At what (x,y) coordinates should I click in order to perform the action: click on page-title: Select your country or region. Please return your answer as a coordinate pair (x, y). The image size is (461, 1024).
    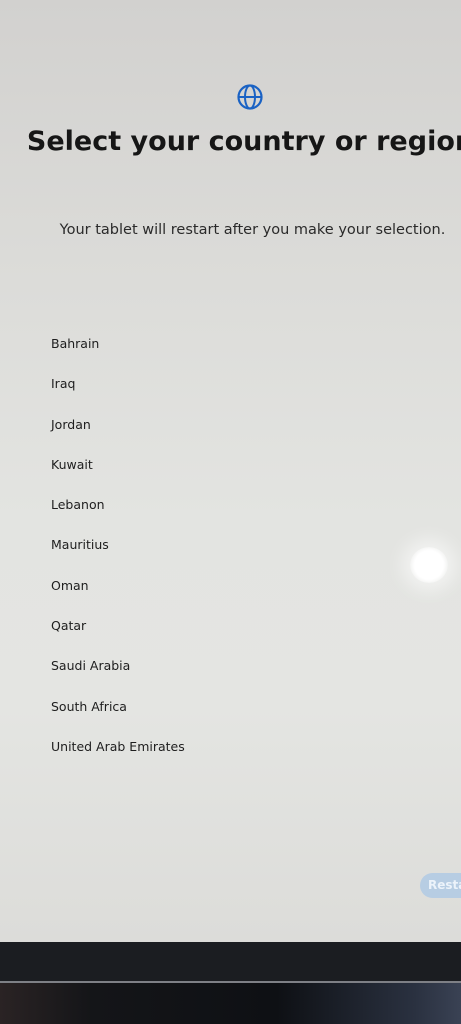
    Looking at the image, I should click on (243, 141).